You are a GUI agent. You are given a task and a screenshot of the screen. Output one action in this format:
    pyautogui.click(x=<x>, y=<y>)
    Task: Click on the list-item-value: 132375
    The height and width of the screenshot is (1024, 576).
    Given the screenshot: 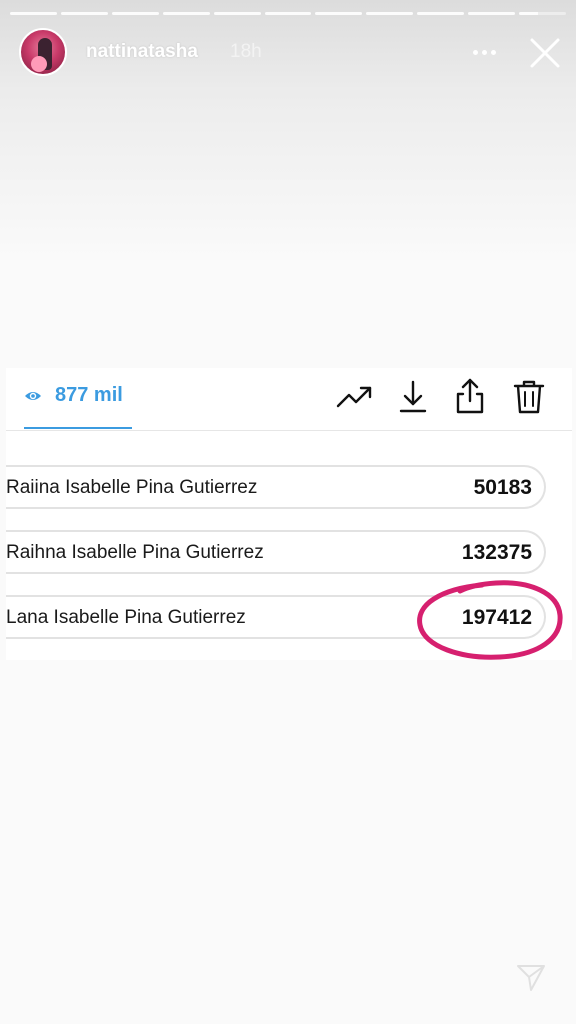 What is the action you would take?
    pyautogui.click(x=496, y=552)
    